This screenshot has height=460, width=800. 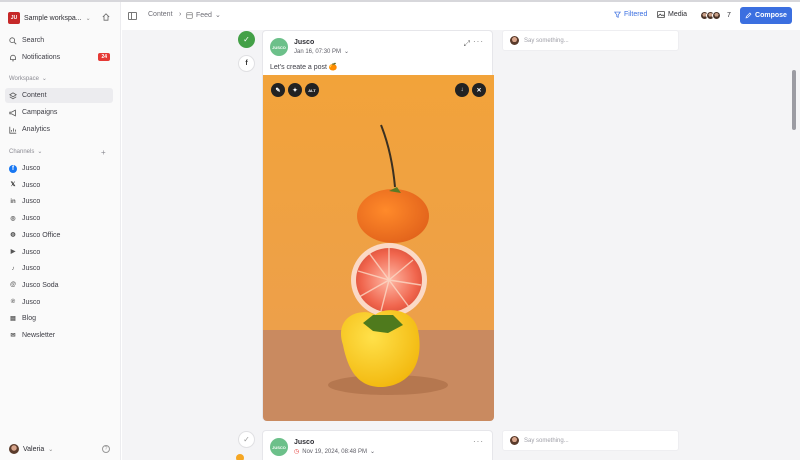 What do you see at coordinates (13, 268) in the screenshot?
I see `tiktok-icon: ♪` at bounding box center [13, 268].